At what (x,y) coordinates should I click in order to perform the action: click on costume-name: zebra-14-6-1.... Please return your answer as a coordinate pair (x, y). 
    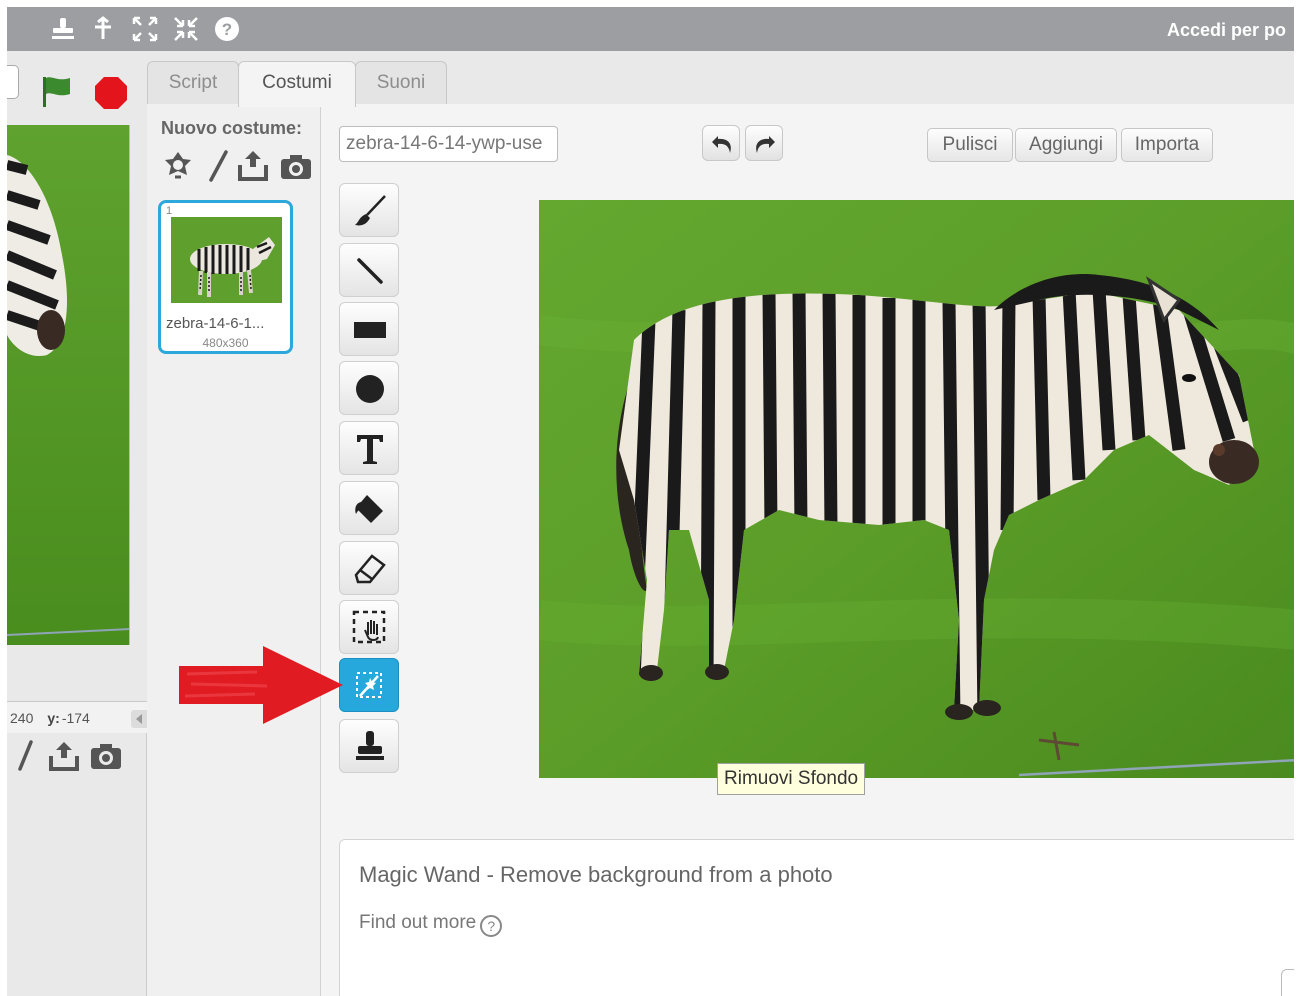
    Looking at the image, I should click on (215, 323).